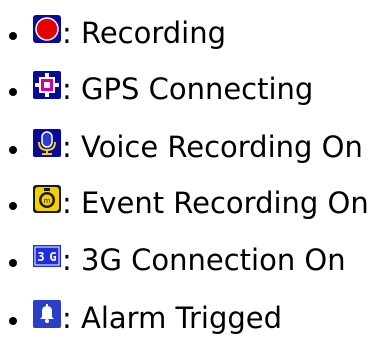 The image size is (389, 345). I want to click on recording-icon, so click(47, 29).